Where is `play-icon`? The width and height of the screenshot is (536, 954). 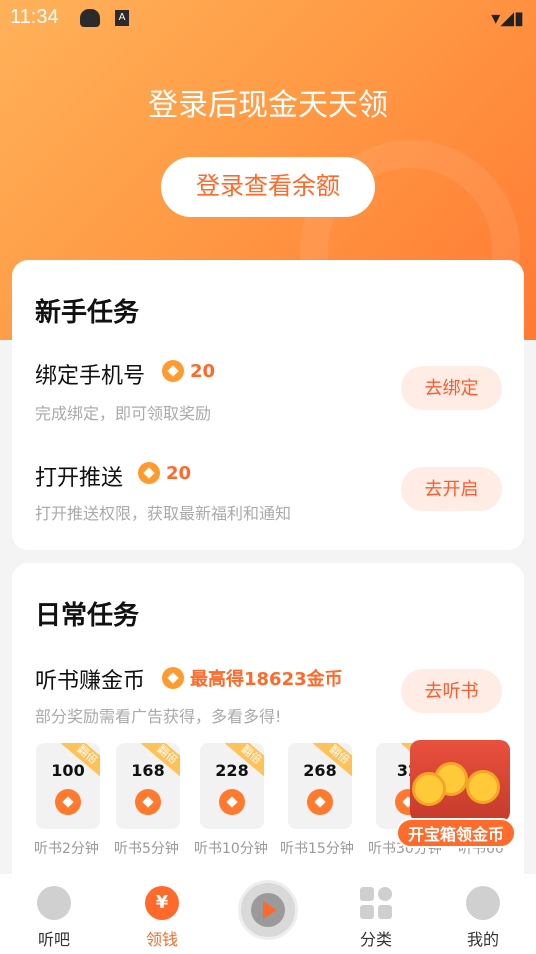 play-icon is located at coordinates (270, 910).